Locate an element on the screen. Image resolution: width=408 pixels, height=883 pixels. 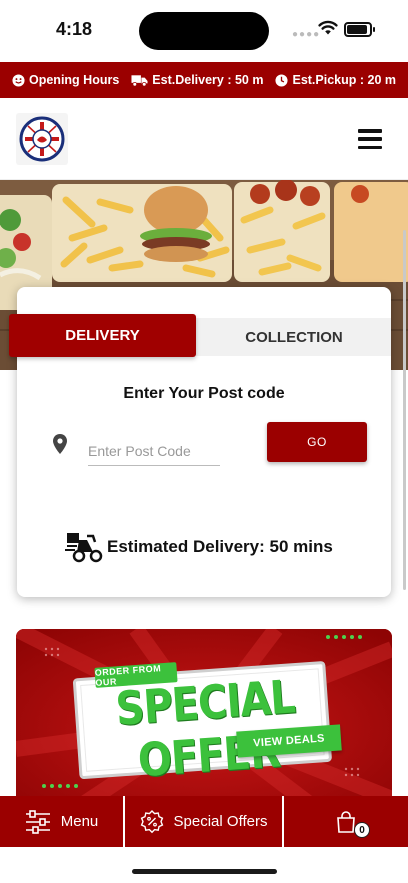
bottom-nav: Menu Special Offers 0 is located at coordinates (204, 821).